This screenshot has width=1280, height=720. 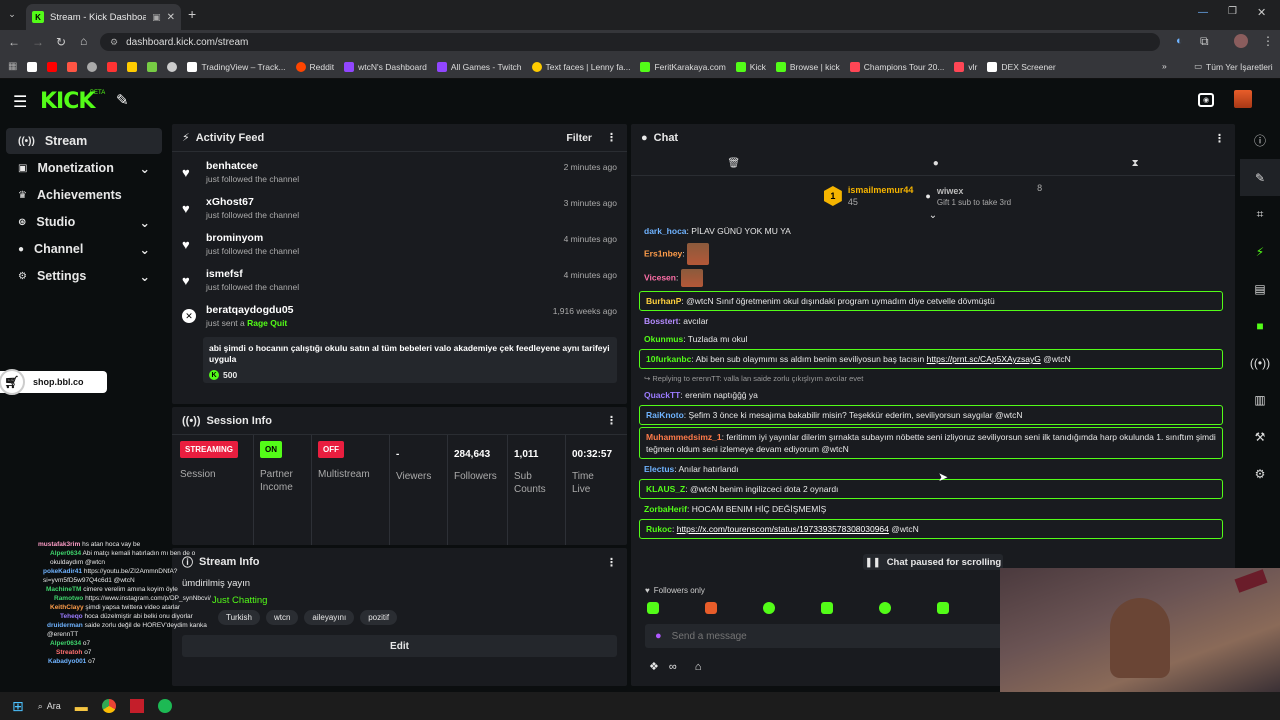 What do you see at coordinates (230, 137) in the screenshot?
I see `activity-feed-title: Activity Feed` at bounding box center [230, 137].